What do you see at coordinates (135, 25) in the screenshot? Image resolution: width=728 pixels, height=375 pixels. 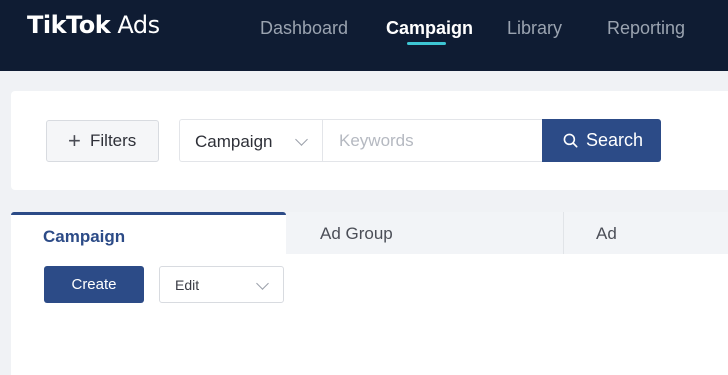 I see `logo-name-light: Ads` at bounding box center [135, 25].